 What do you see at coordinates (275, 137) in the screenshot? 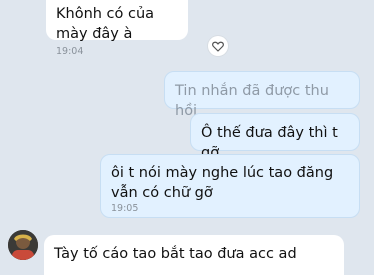
I see `message-bubble-outgoing: Ô thế đưa đây thì t gỡ` at bounding box center [275, 137].